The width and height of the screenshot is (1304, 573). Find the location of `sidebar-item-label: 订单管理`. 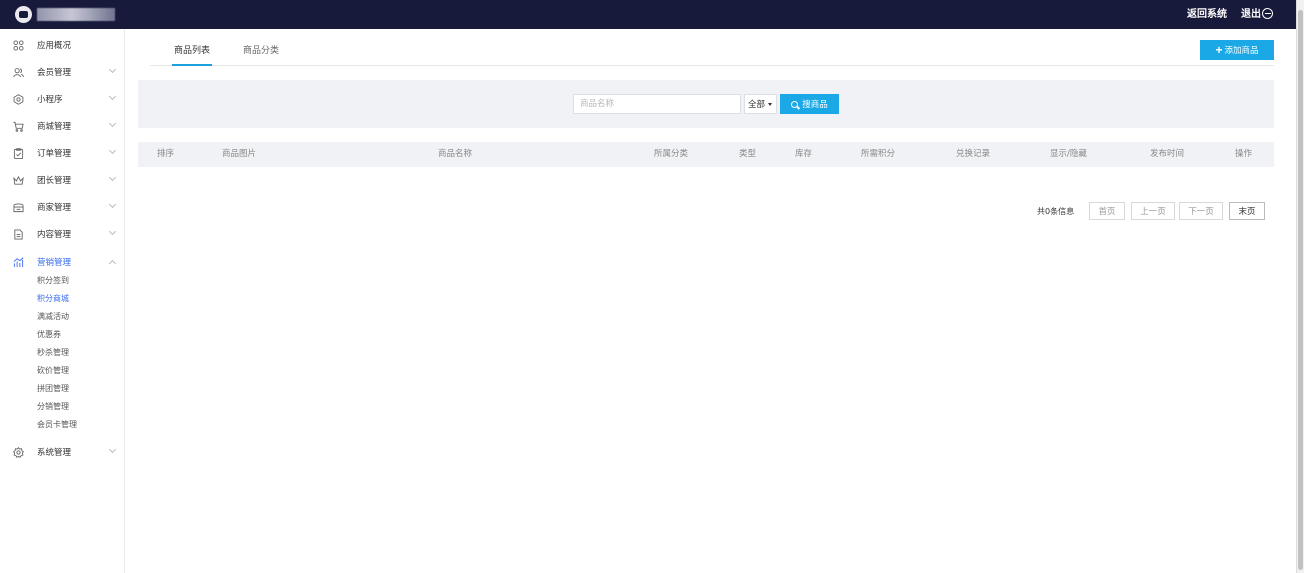

sidebar-item-label: 订单管理 is located at coordinates (54, 154).